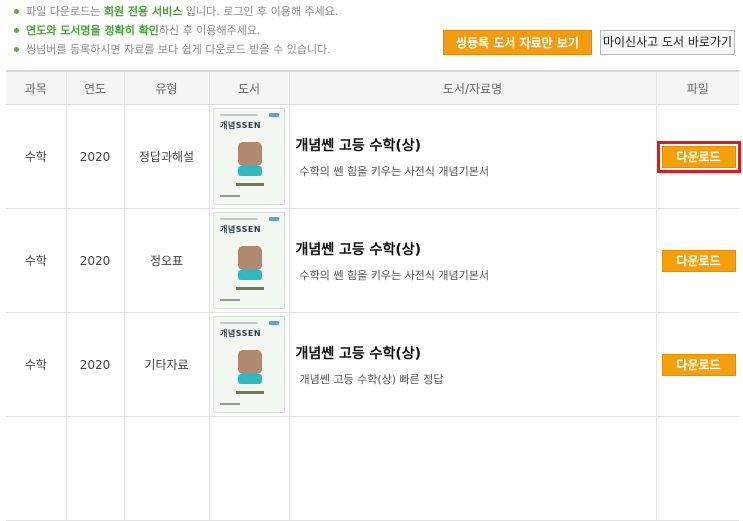  I want to click on cell-type: 정오표, so click(166, 260).